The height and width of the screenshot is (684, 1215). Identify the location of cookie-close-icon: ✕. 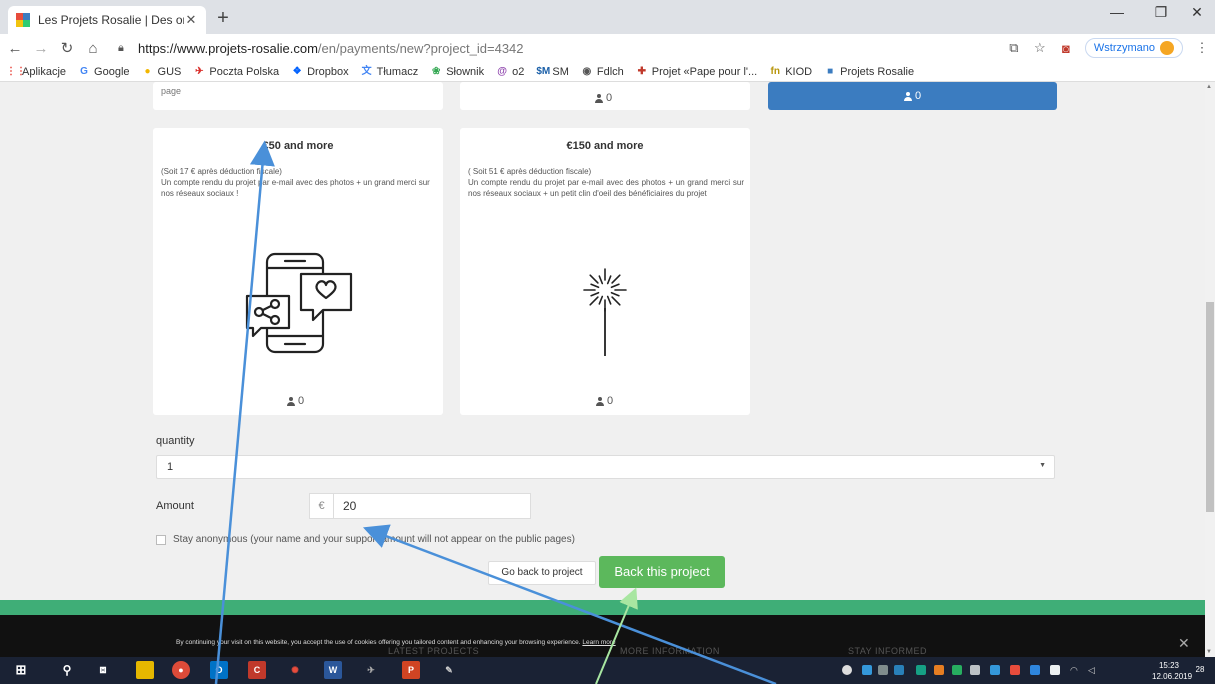
(1184, 643).